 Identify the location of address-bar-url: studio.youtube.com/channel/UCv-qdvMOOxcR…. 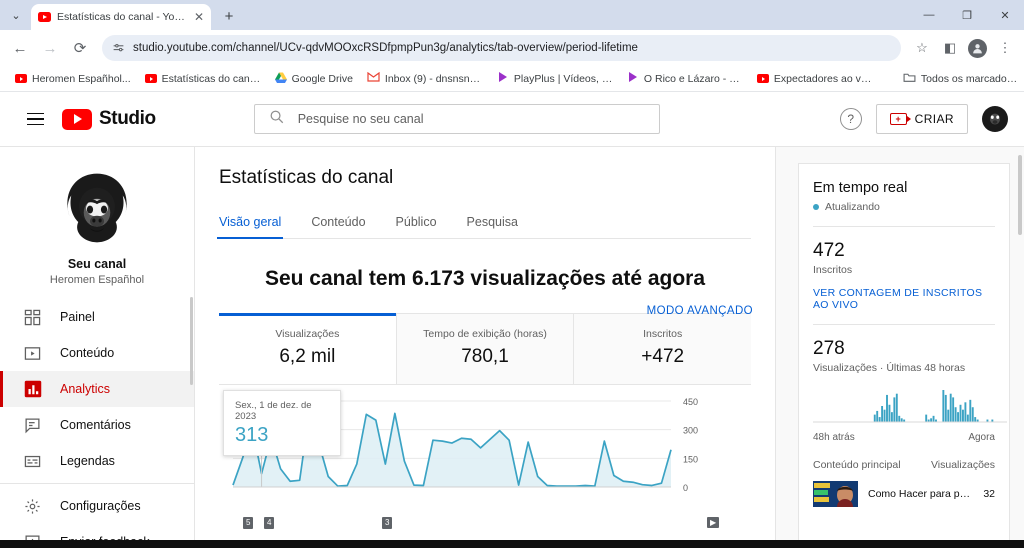
(385, 48).